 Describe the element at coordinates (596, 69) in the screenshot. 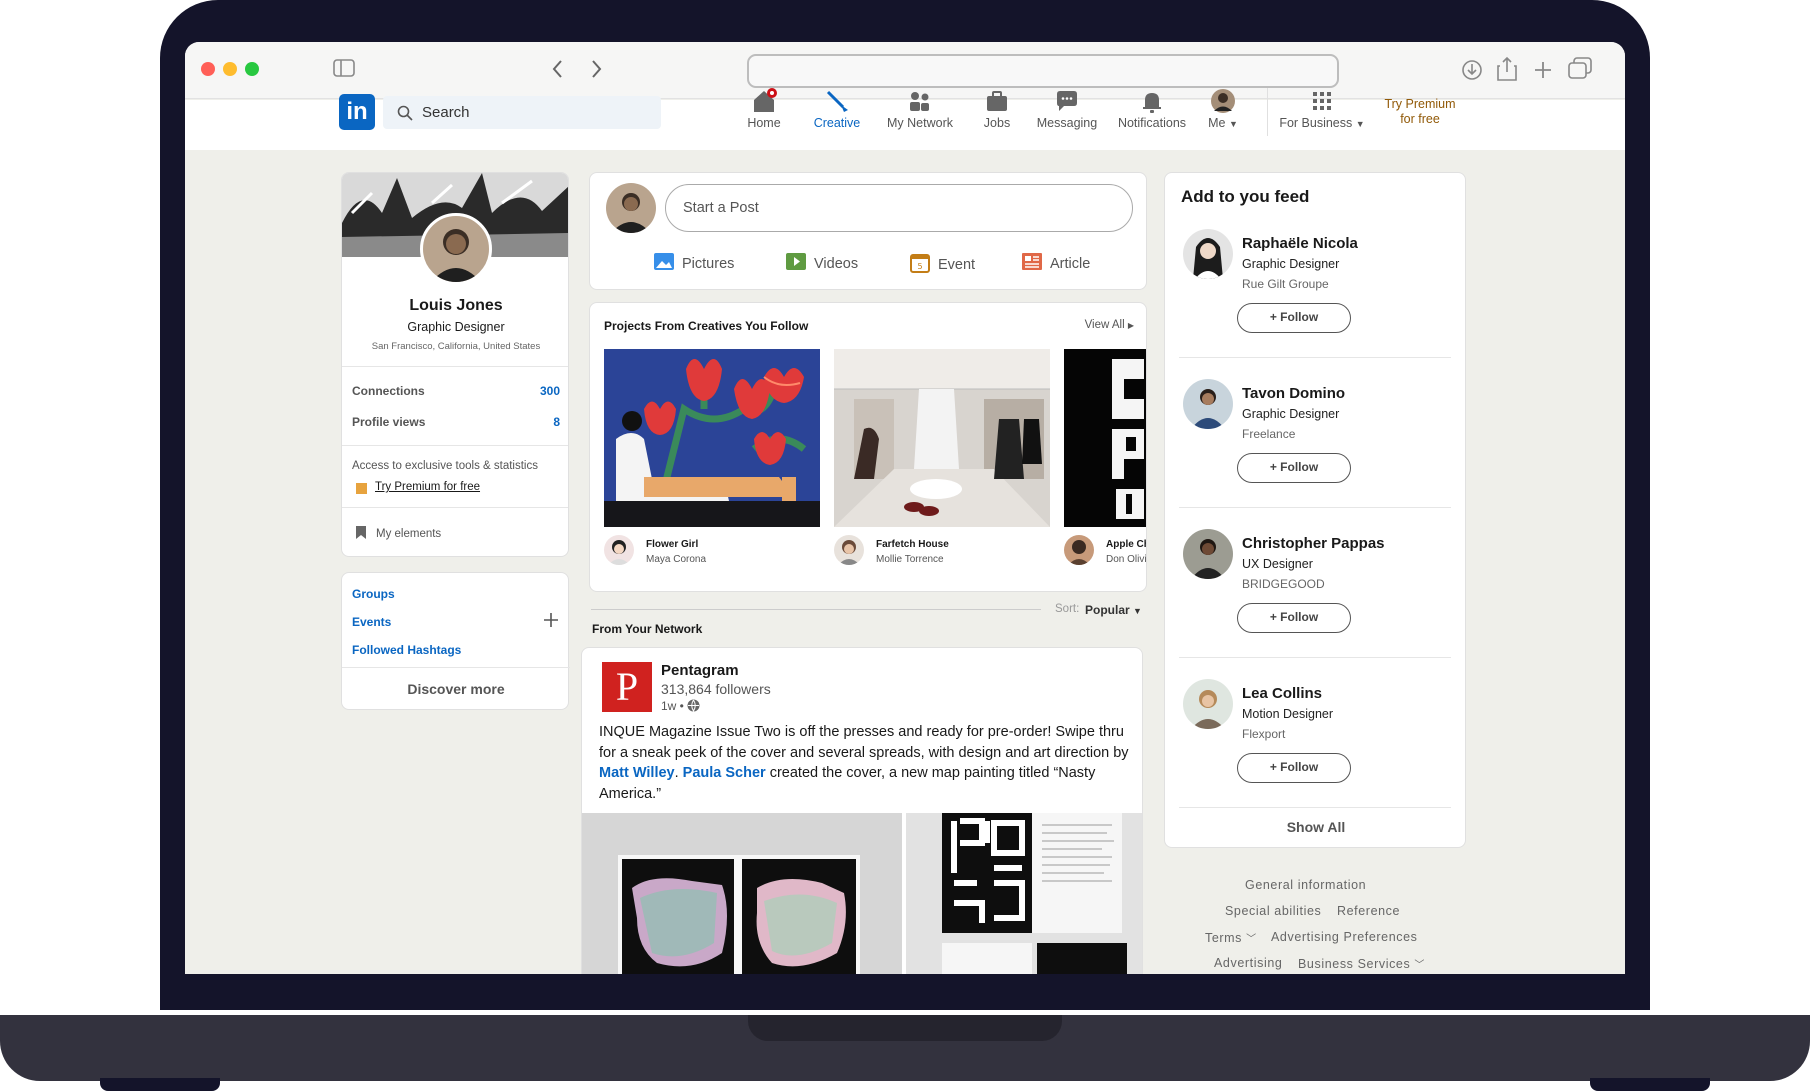

I see `forward-icon` at that location.